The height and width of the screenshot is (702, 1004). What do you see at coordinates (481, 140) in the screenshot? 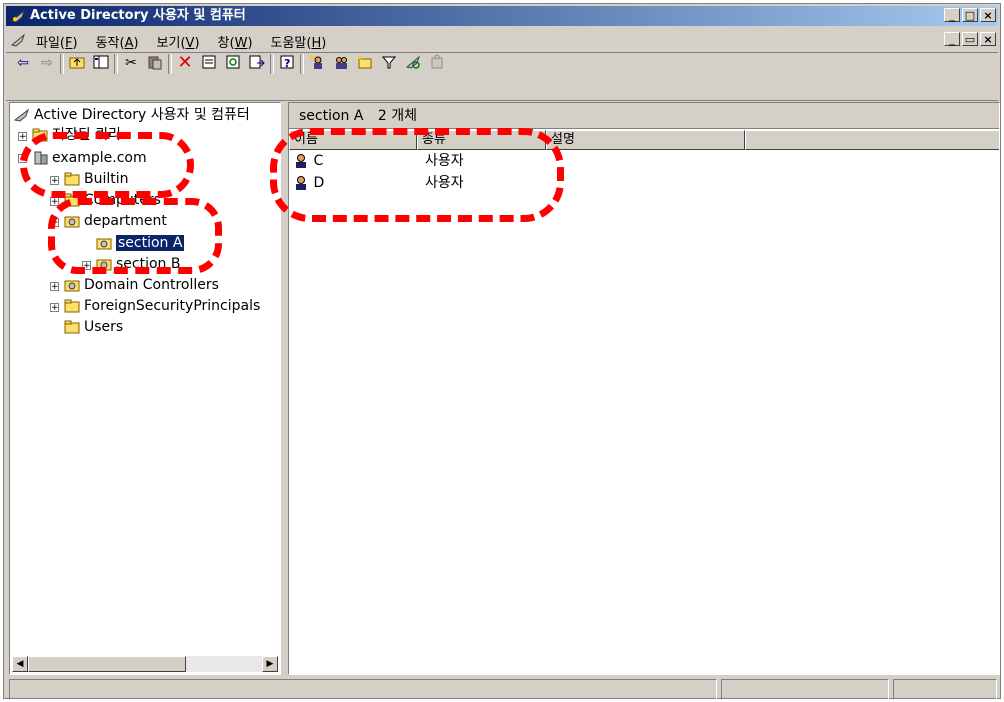
I see `column-header-type: 종류` at bounding box center [481, 140].